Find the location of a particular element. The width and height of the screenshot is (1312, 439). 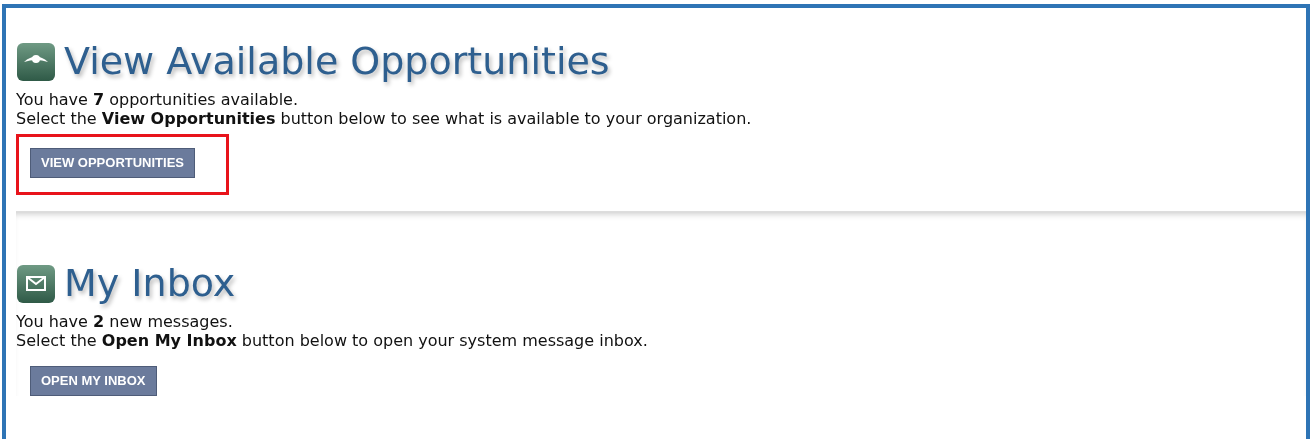

info-text: You have 2 new messages. is located at coordinates (125, 321).